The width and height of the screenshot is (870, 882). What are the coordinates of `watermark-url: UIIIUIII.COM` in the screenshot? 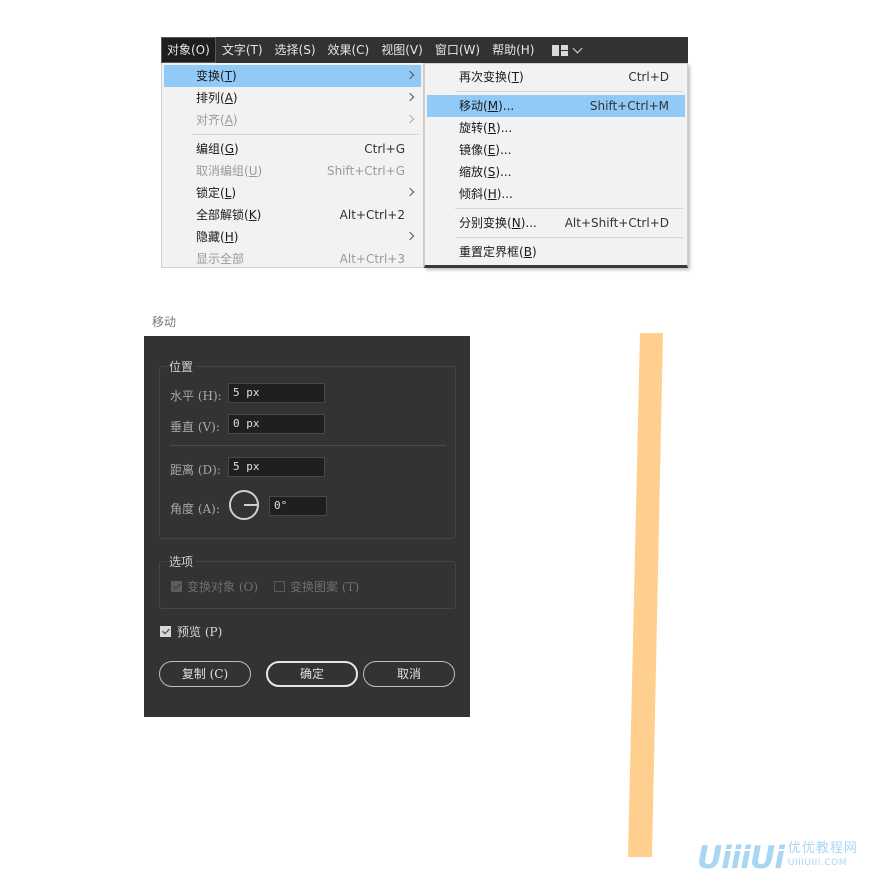 It's located at (817, 863).